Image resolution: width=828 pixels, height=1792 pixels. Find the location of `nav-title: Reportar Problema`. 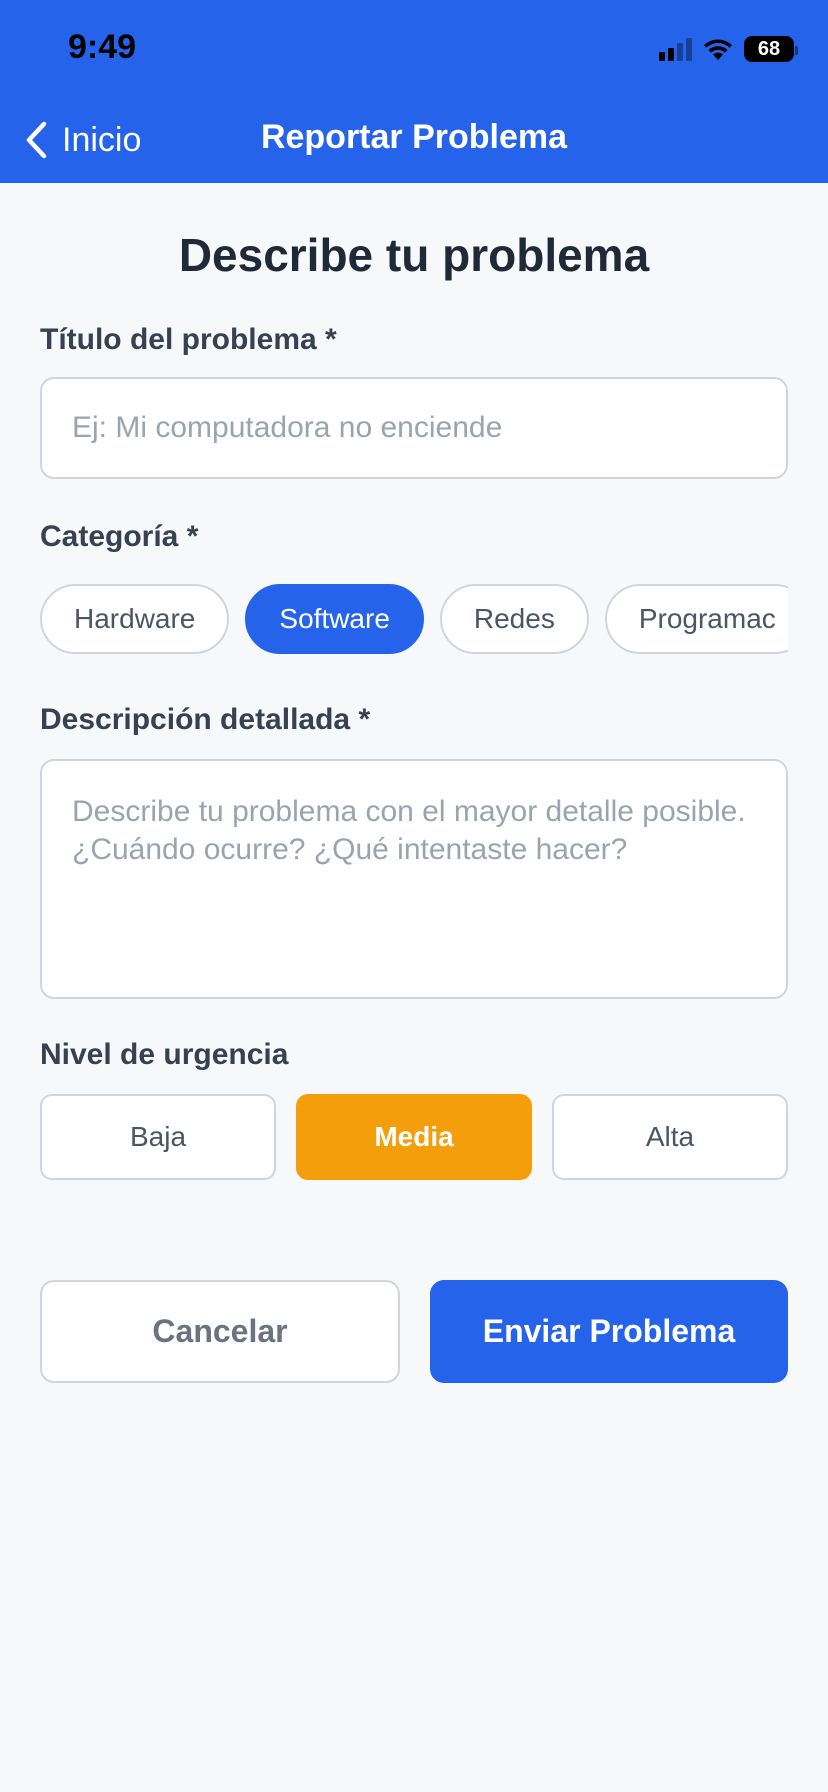

nav-title: Reportar Problema is located at coordinates (414, 137).